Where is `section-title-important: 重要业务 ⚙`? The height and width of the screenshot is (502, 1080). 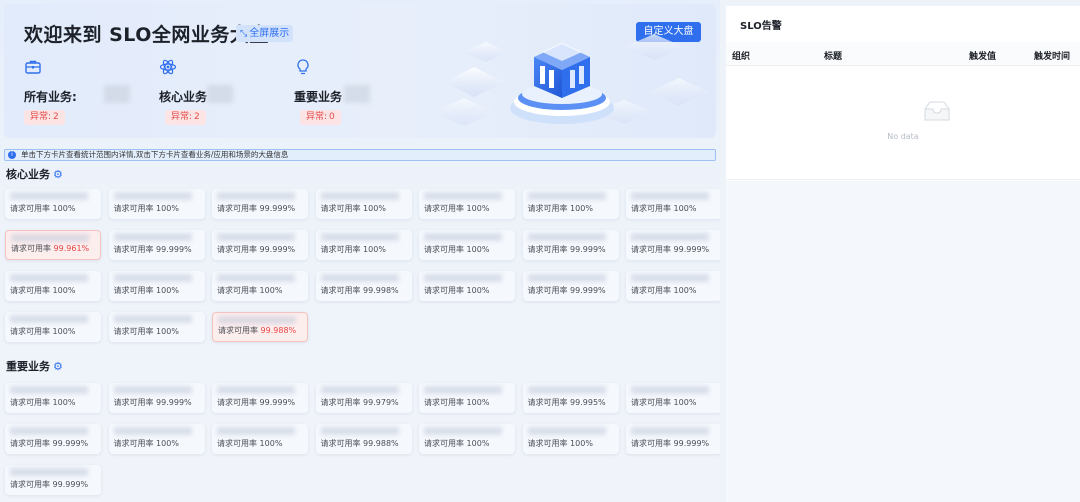 section-title-important: 重要业务 ⚙ is located at coordinates (34, 366).